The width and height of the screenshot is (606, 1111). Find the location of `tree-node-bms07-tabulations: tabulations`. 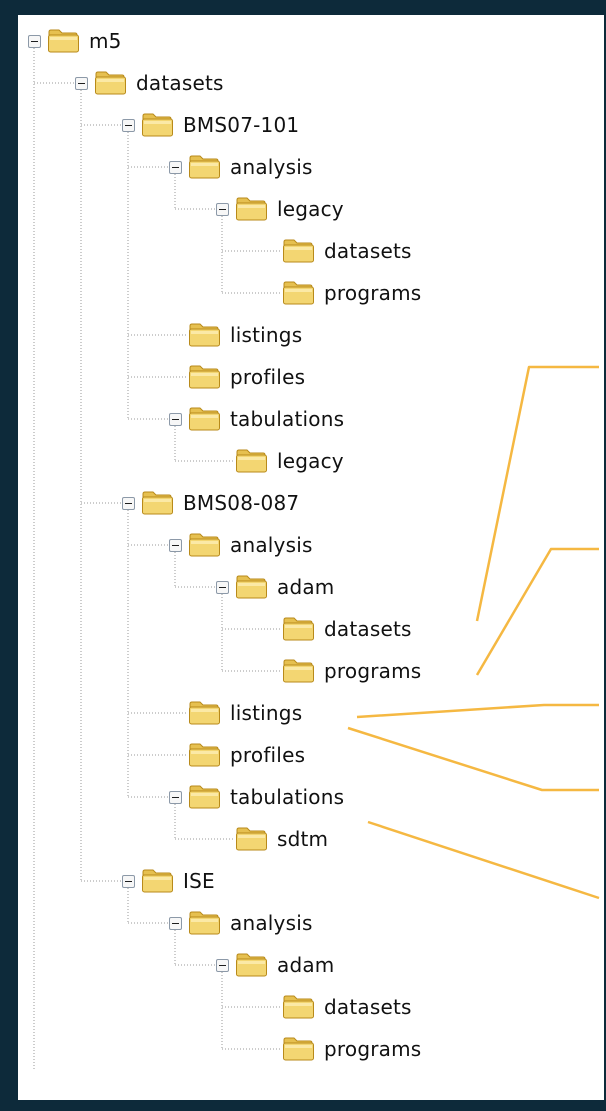

tree-node-bms07-tabulations: tabulations is located at coordinates (256, 419).